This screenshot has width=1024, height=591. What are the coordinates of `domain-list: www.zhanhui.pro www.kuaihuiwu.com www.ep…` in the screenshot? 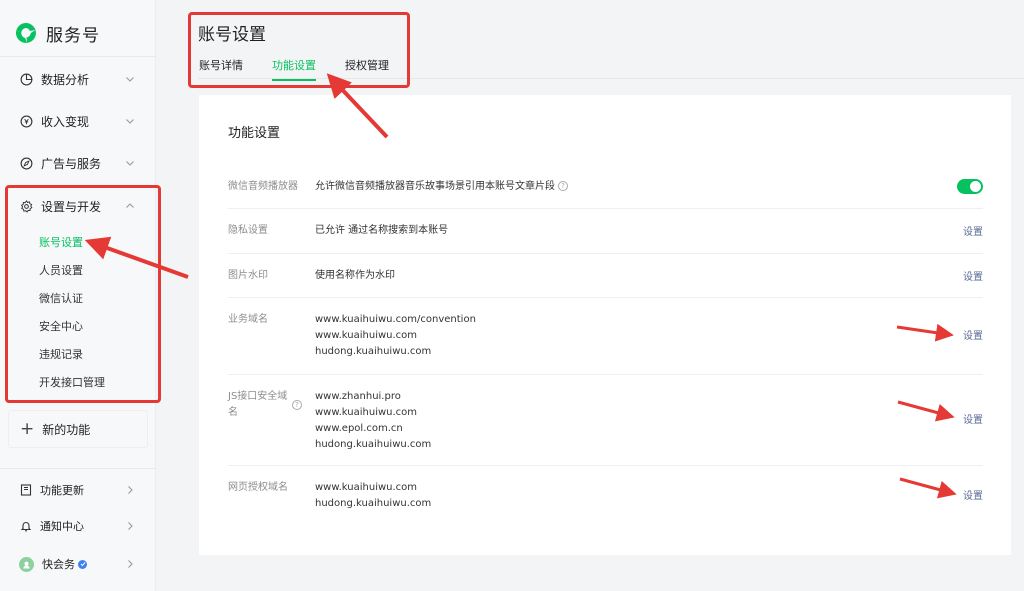 It's located at (373, 421).